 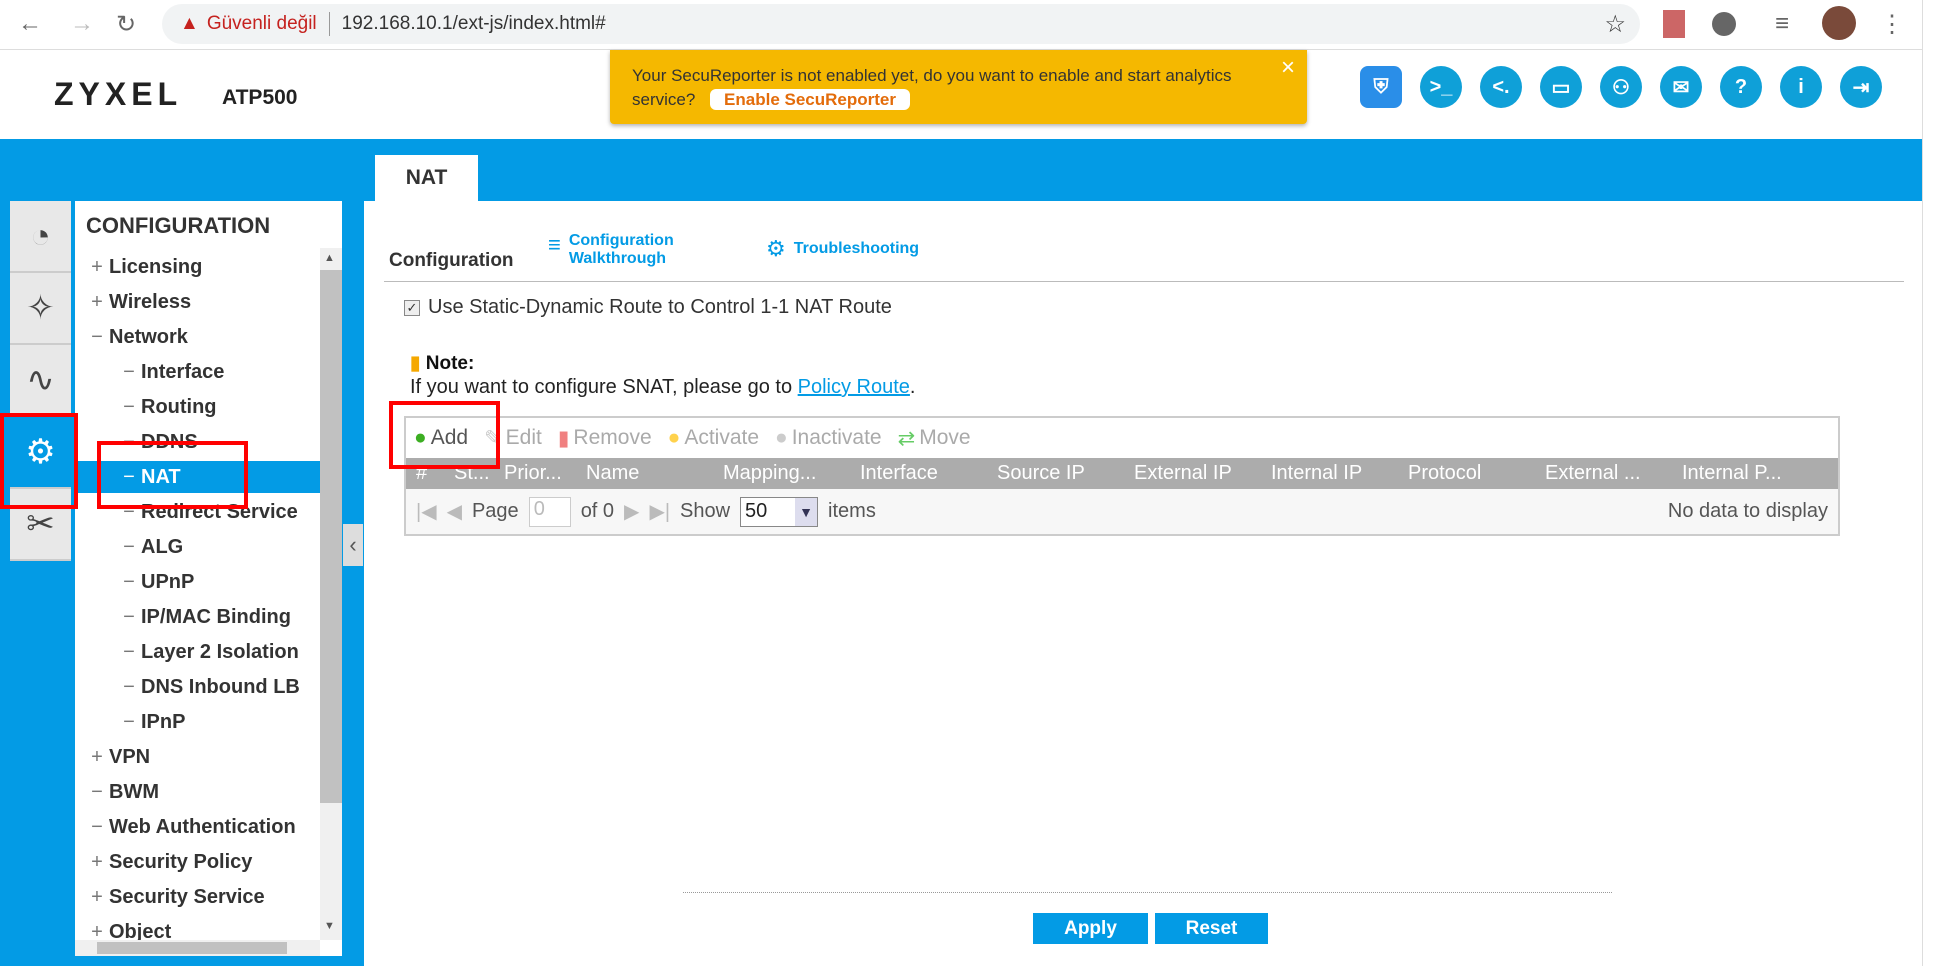 What do you see at coordinates (854, 387) in the screenshot?
I see `policy-route-link: Policy Route` at bounding box center [854, 387].